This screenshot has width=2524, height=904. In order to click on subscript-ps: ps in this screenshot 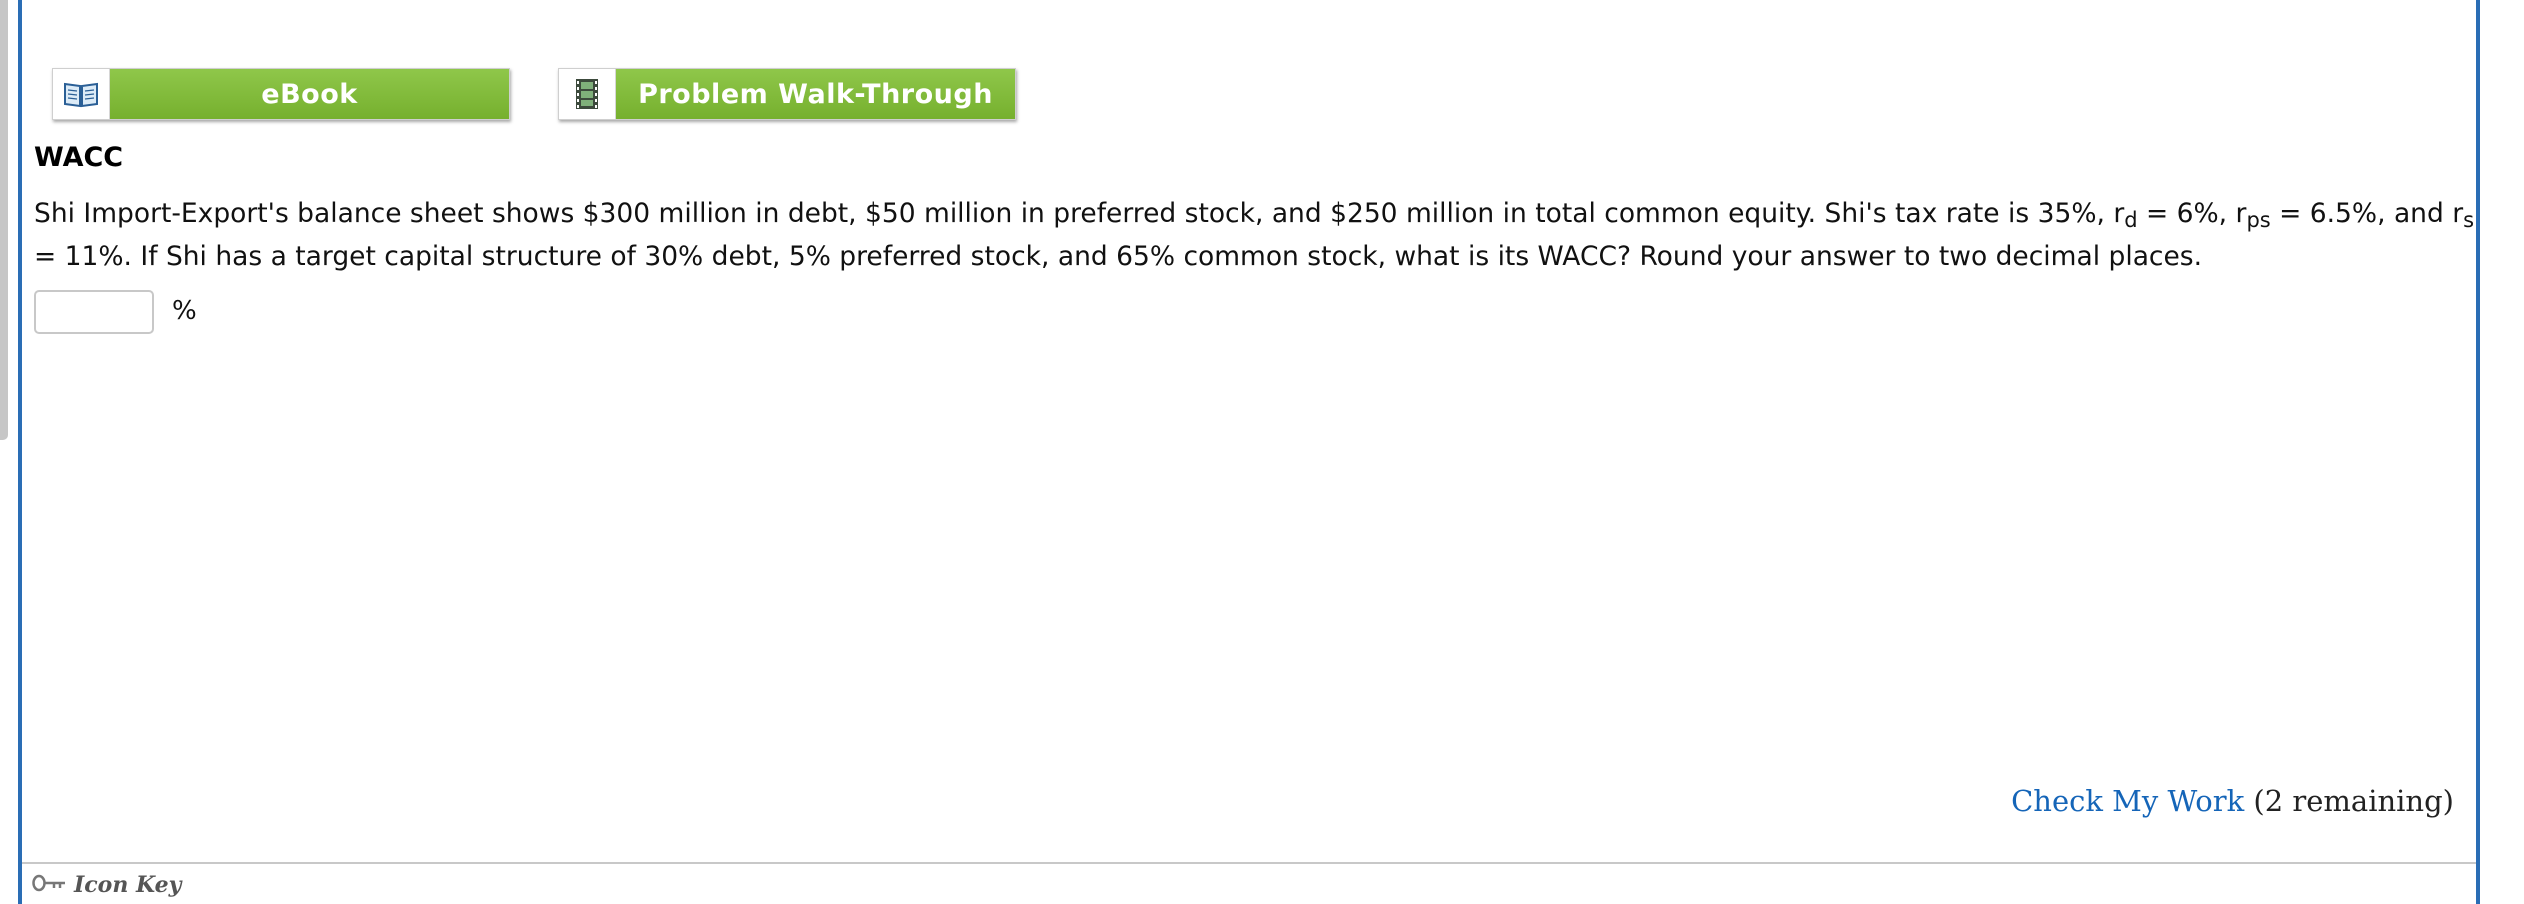, I will do `click(2258, 220)`.